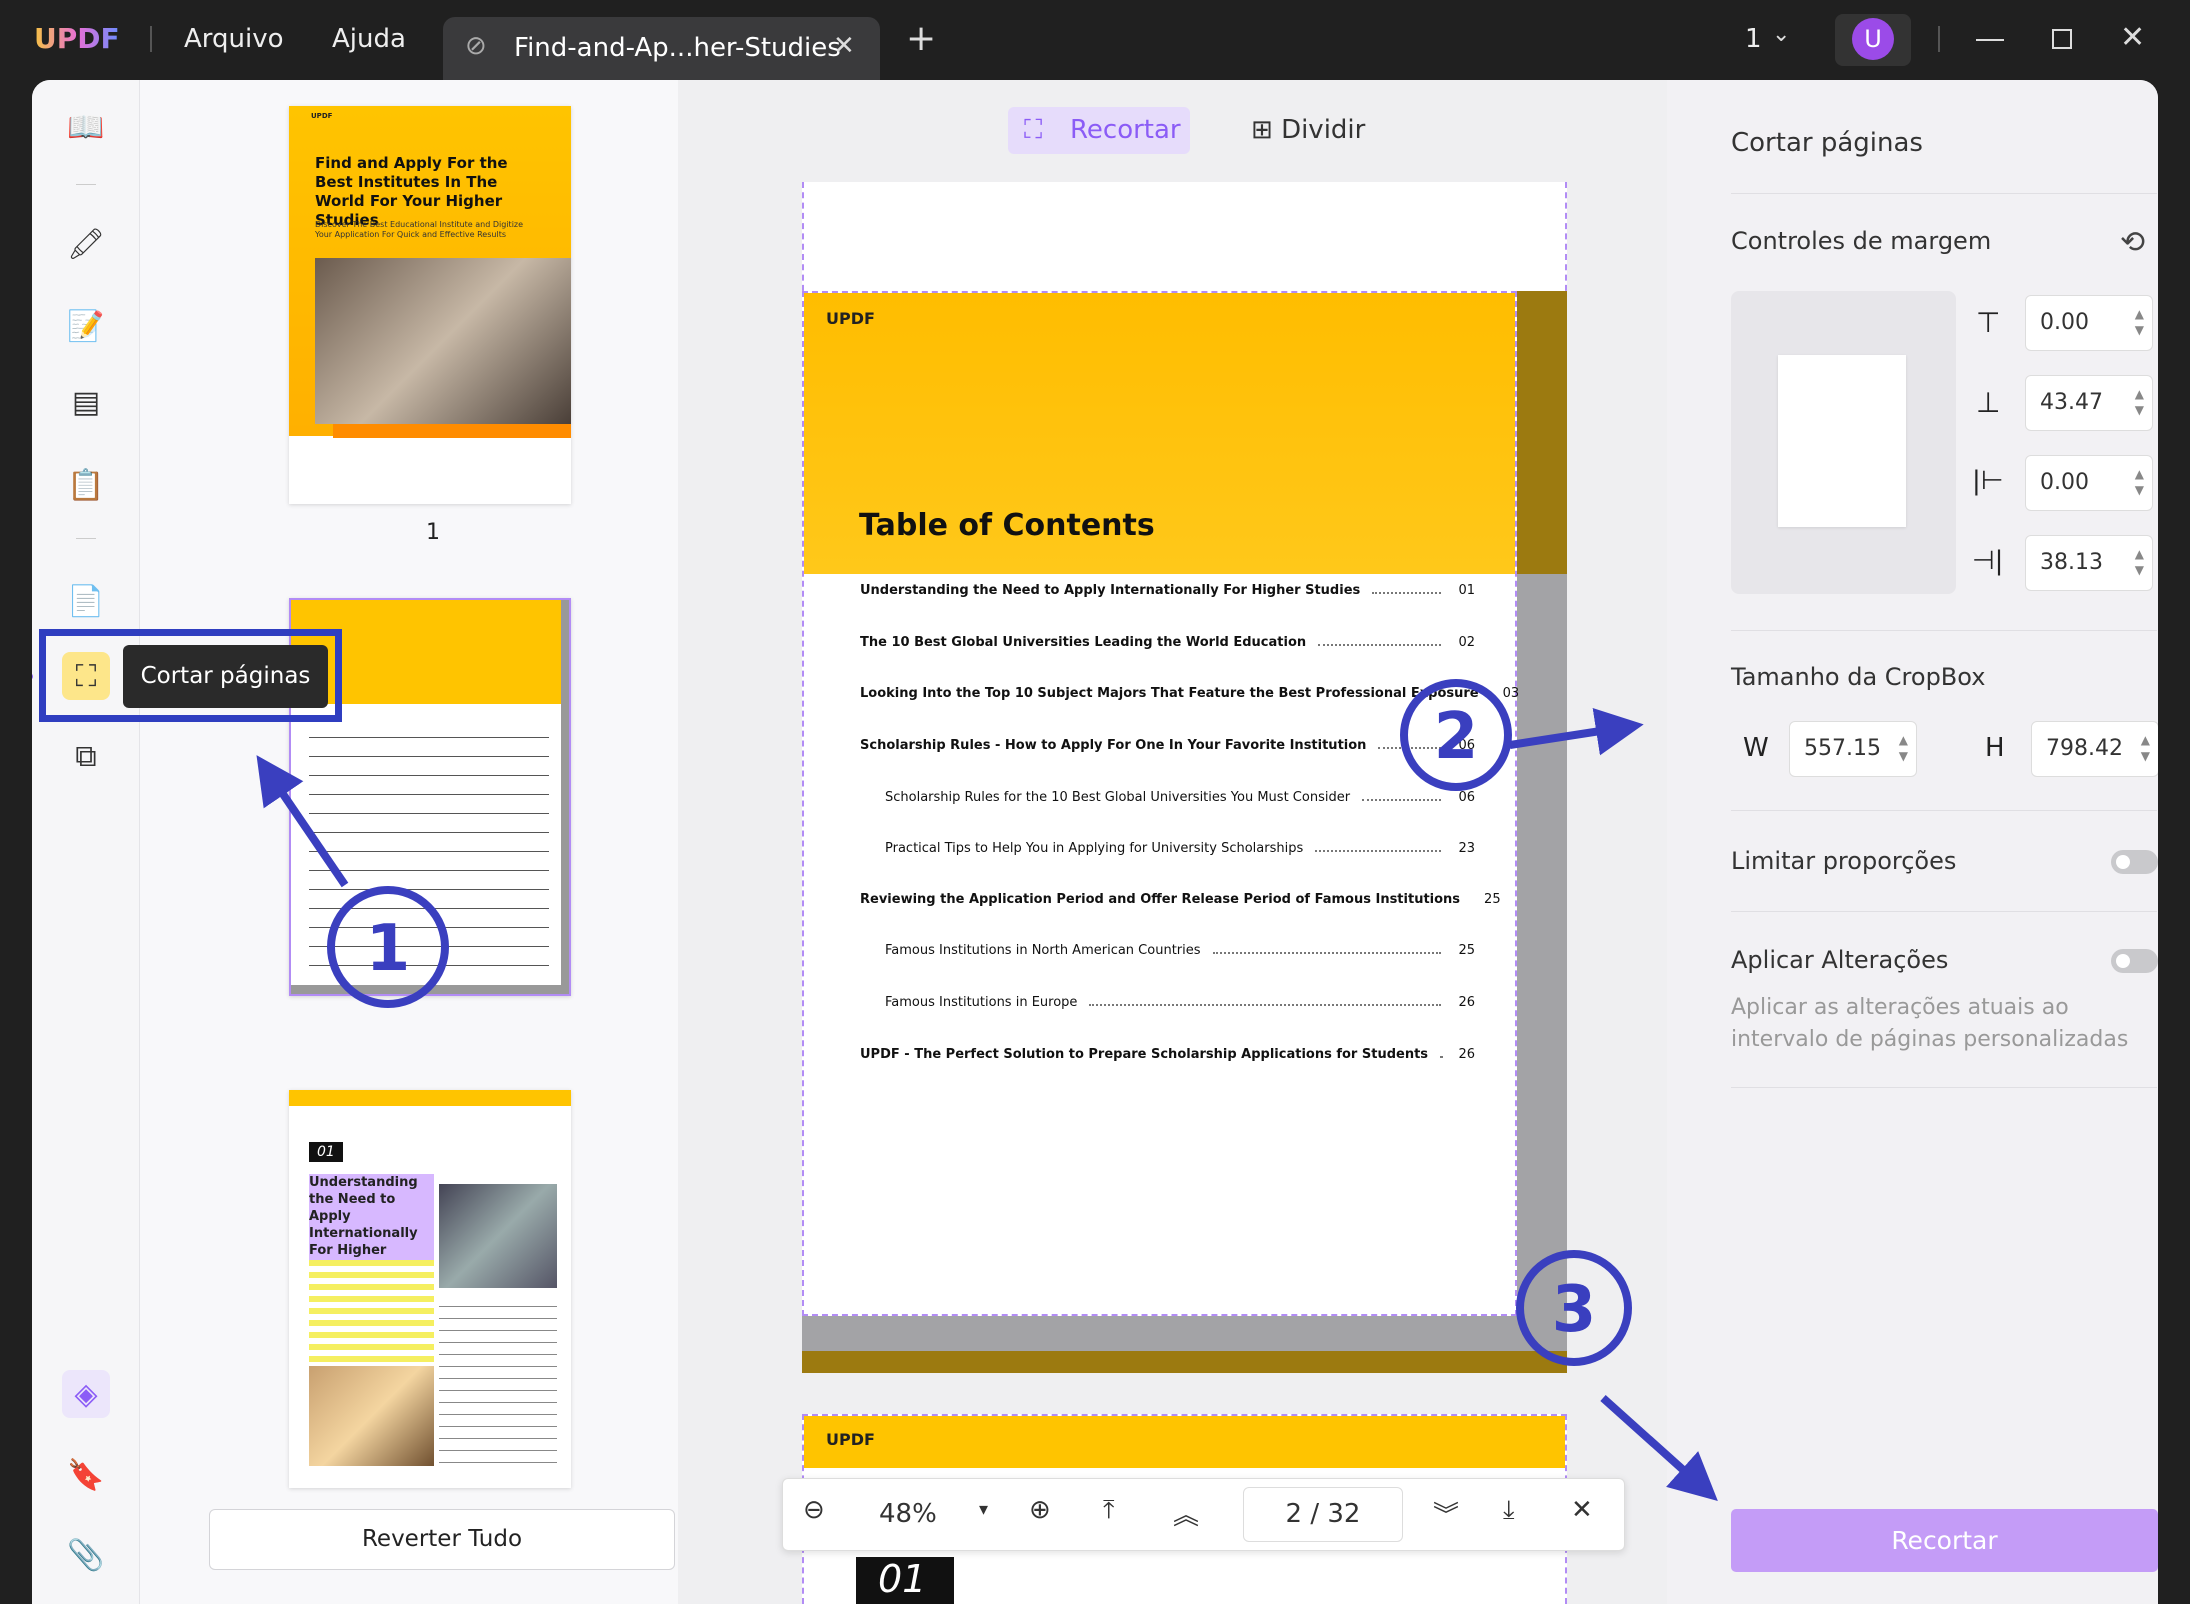  I want to click on step-1-label: 1, so click(388, 949).